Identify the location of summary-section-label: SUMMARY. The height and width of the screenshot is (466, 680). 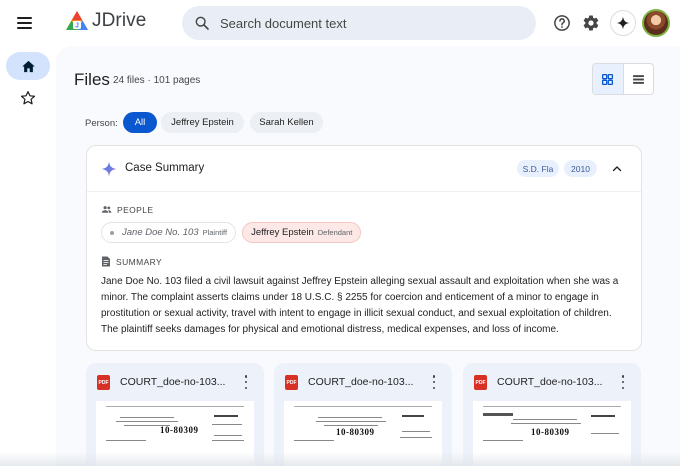
(131, 261).